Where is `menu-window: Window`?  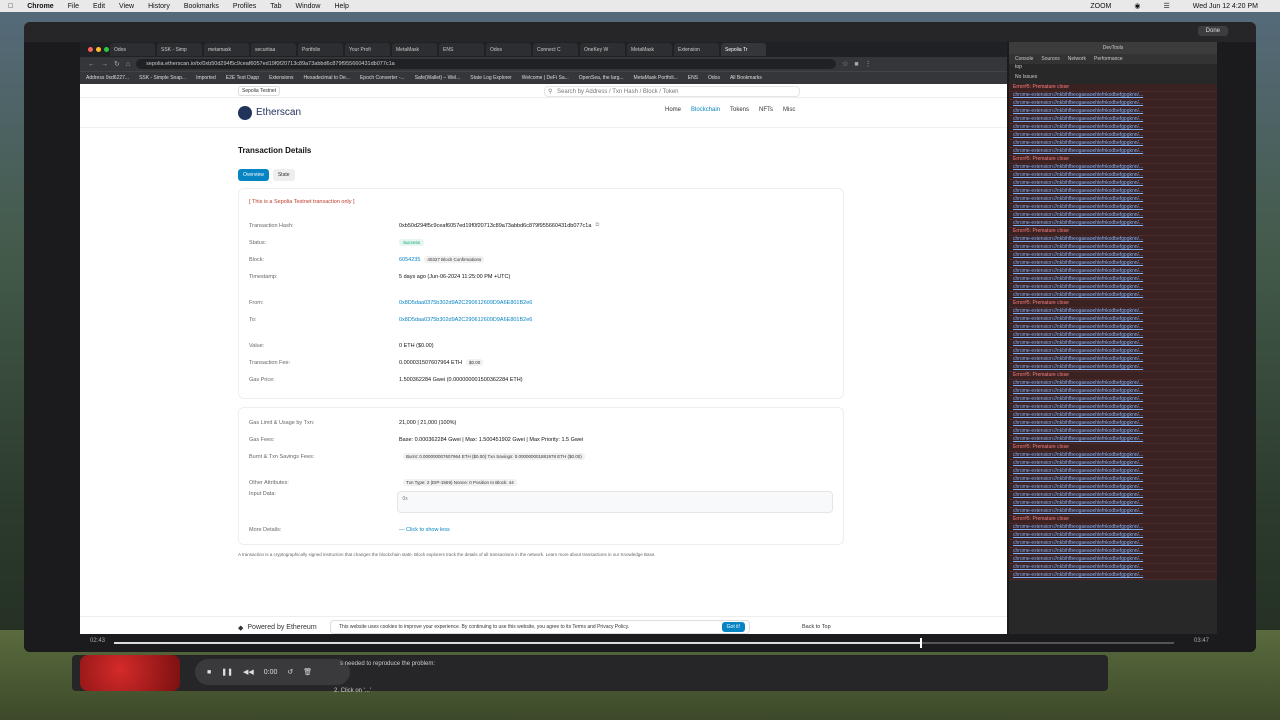 menu-window: Window is located at coordinates (308, 6).